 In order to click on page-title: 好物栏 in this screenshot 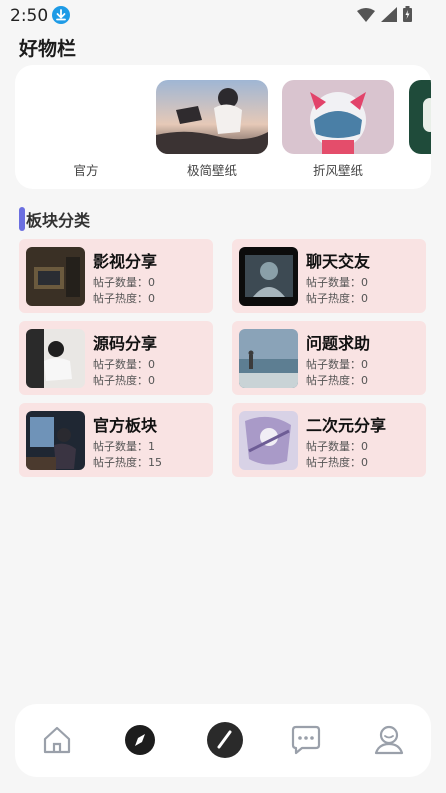, I will do `click(48, 49)`.